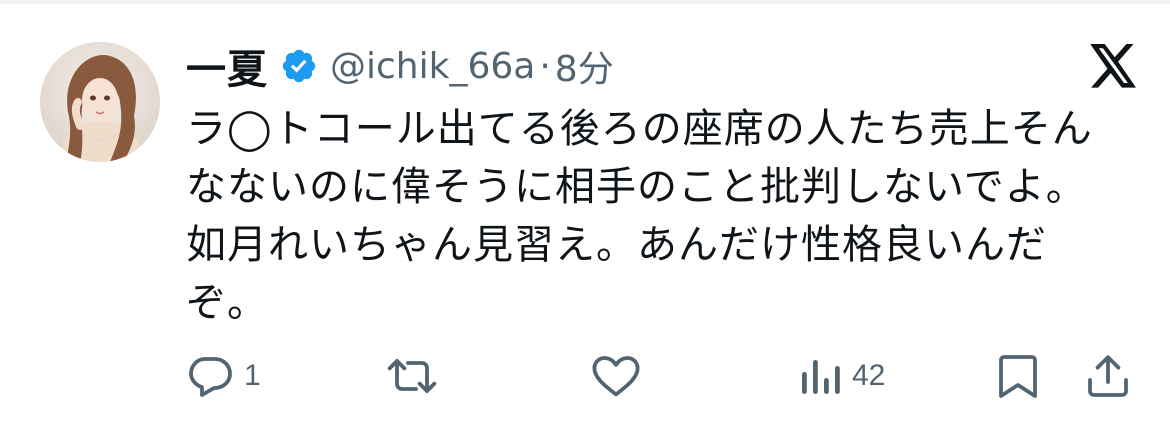 This screenshot has width=1170, height=448. I want to click on author-name: 一夏, so click(227, 66).